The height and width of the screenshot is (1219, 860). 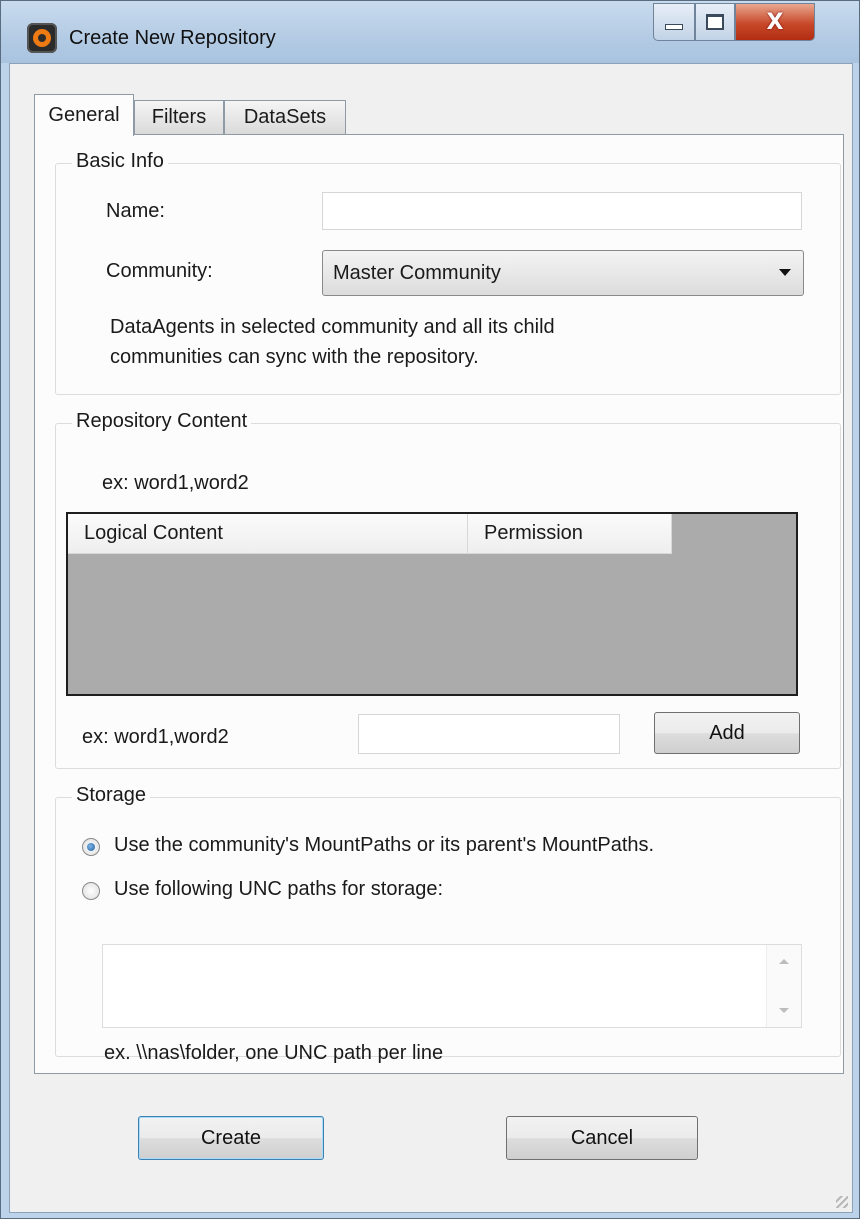 I want to click on storage-option-unc-radio, so click(x=91, y=891).